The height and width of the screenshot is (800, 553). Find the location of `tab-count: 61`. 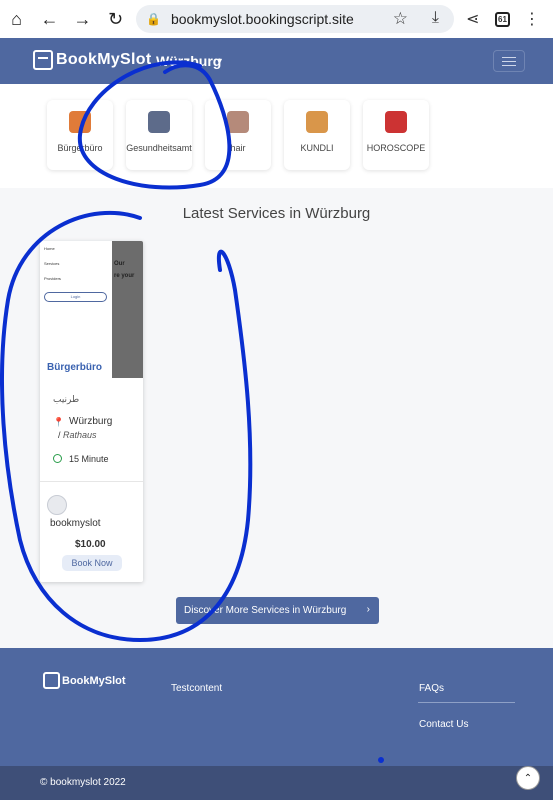

tab-count: 61 is located at coordinates (502, 19).